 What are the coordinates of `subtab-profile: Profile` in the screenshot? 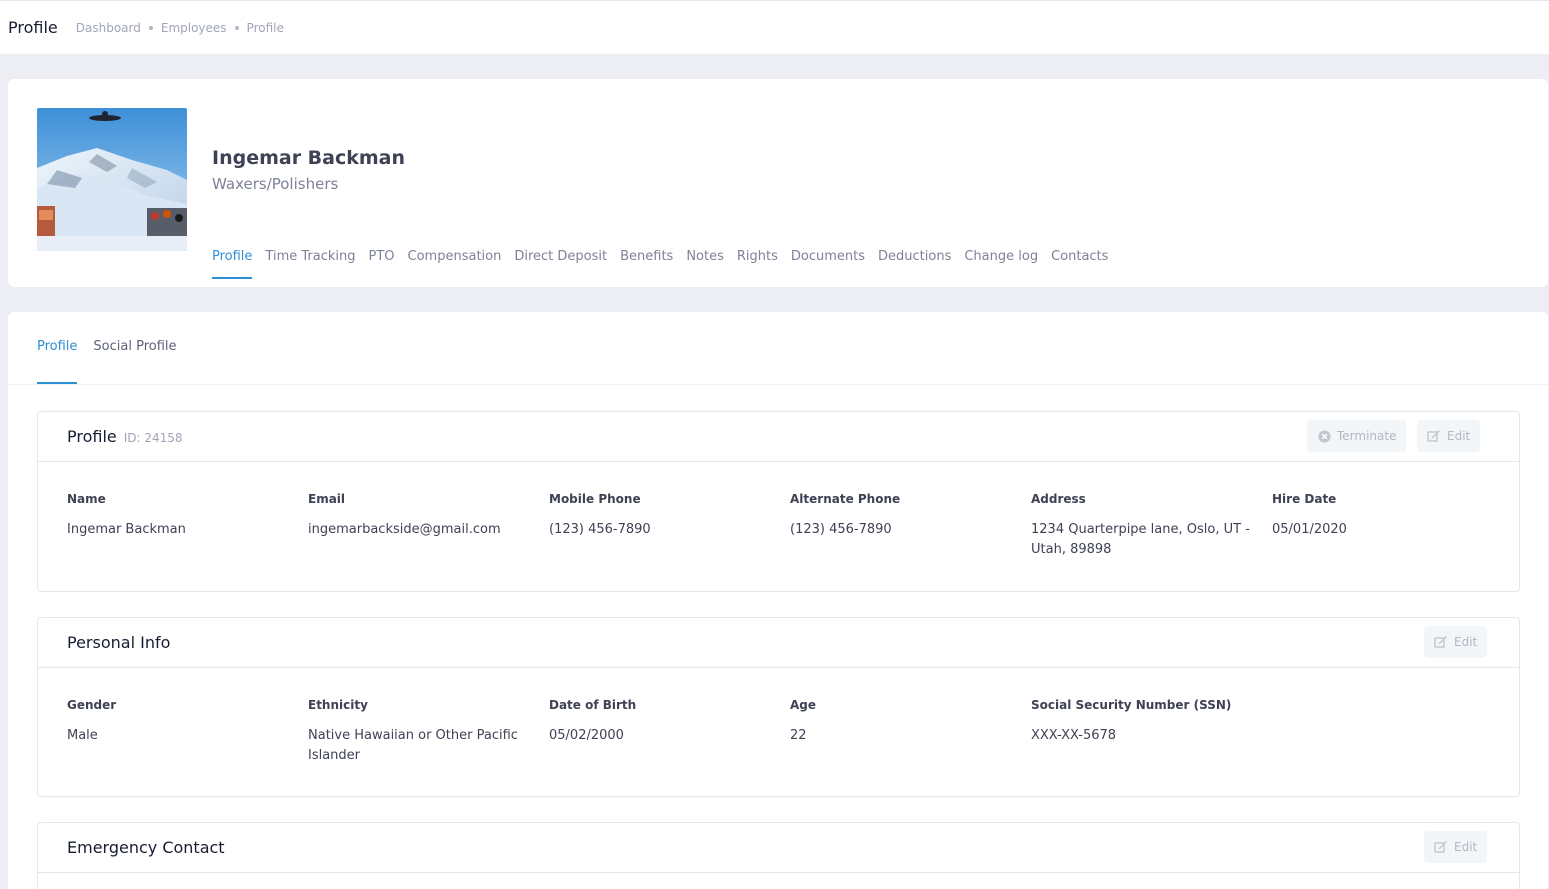 It's located at (57, 361).